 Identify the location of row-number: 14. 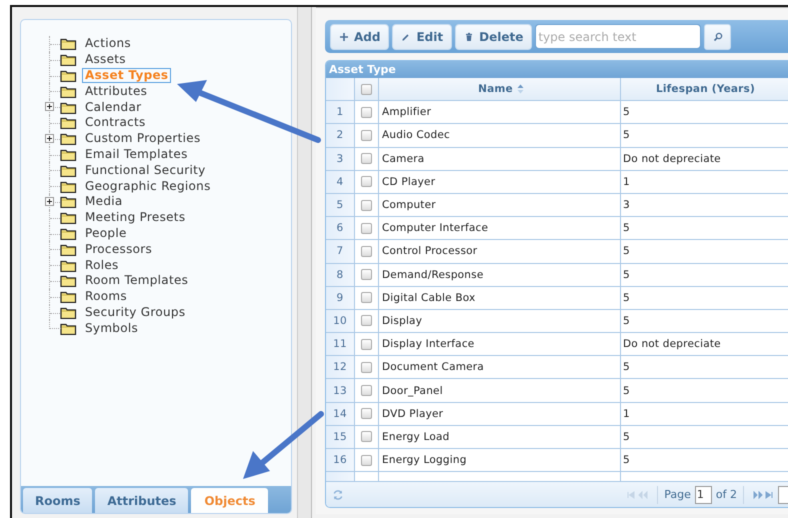
(340, 413).